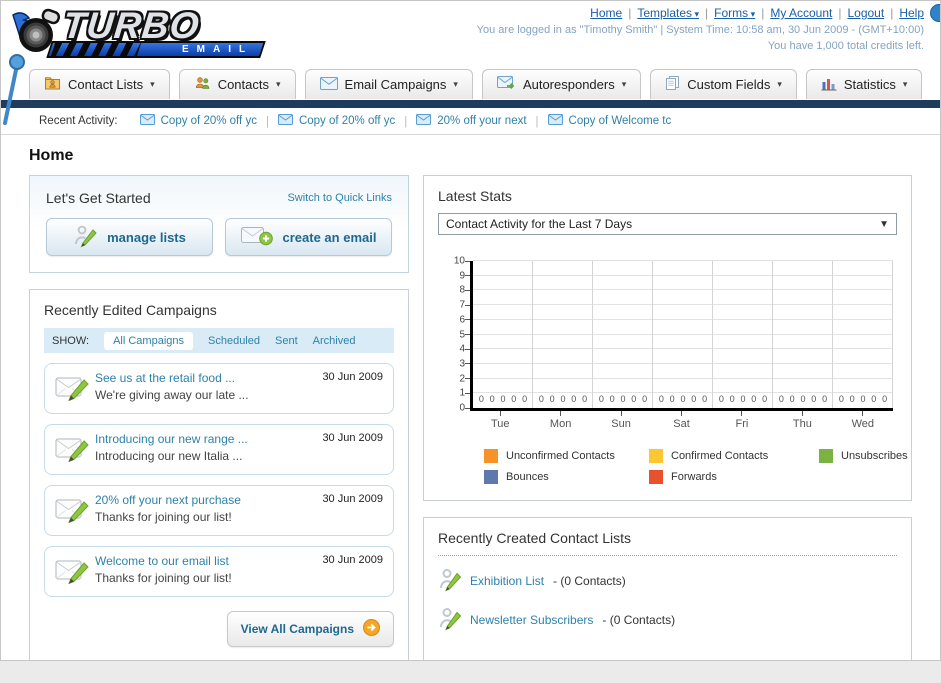 The image size is (941, 683). What do you see at coordinates (801, 13) in the screenshot?
I see `top-nav-my-account: My Account` at bounding box center [801, 13].